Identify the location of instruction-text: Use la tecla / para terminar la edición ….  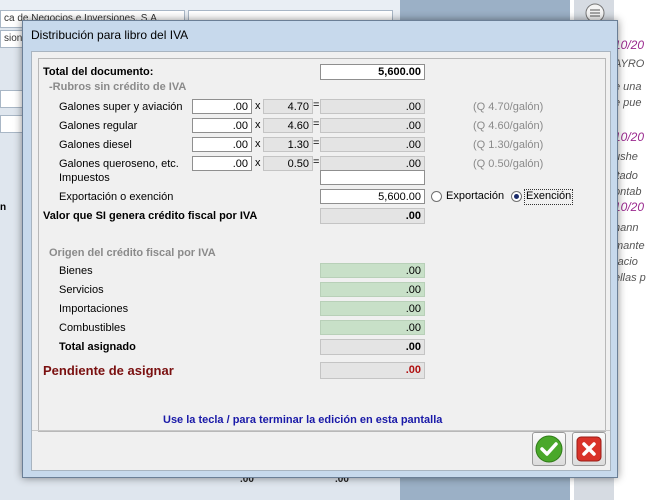
(303, 420).